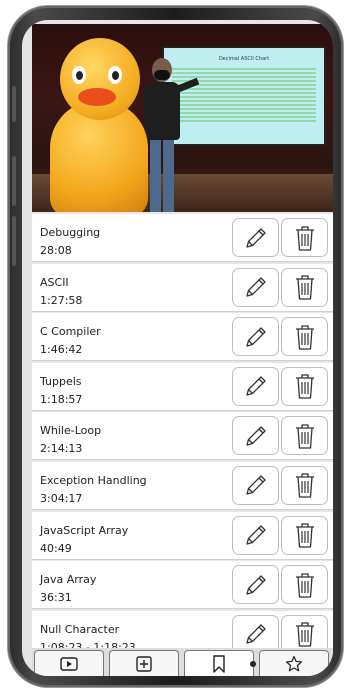 The width and height of the screenshot is (350, 689). Describe the element at coordinates (182, 287) in the screenshot. I see `list-item: ASCII 1:27:58` at that location.